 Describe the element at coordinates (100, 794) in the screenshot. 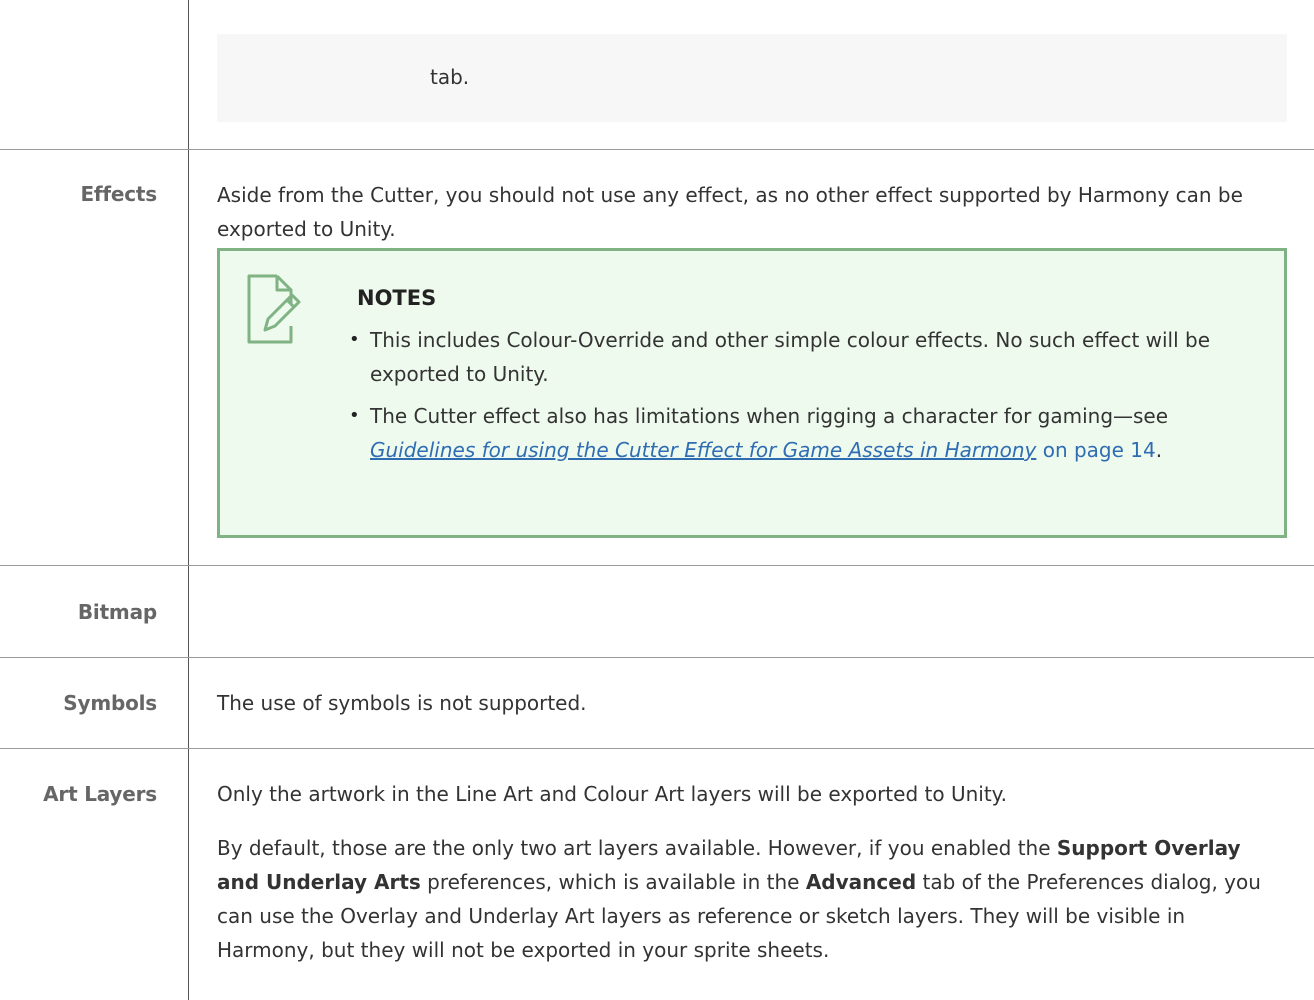

I see `row-label-art-layers: Art Layers` at that location.